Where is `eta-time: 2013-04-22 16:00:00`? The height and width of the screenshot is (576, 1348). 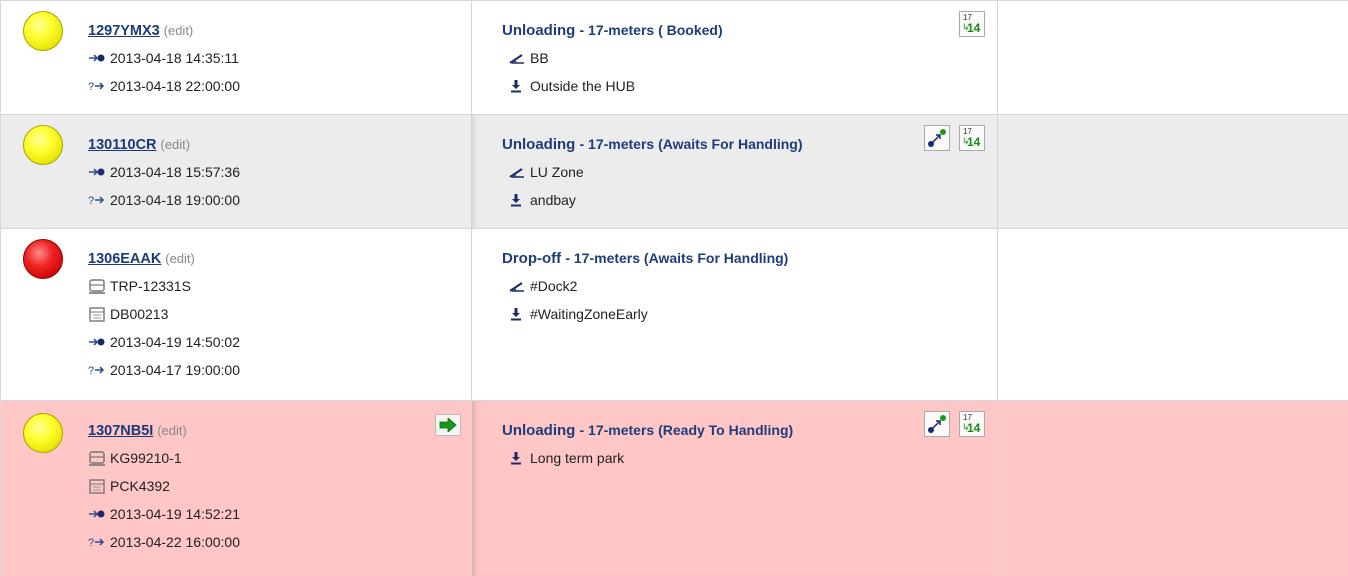
eta-time: 2013-04-22 16:00:00 is located at coordinates (175, 542).